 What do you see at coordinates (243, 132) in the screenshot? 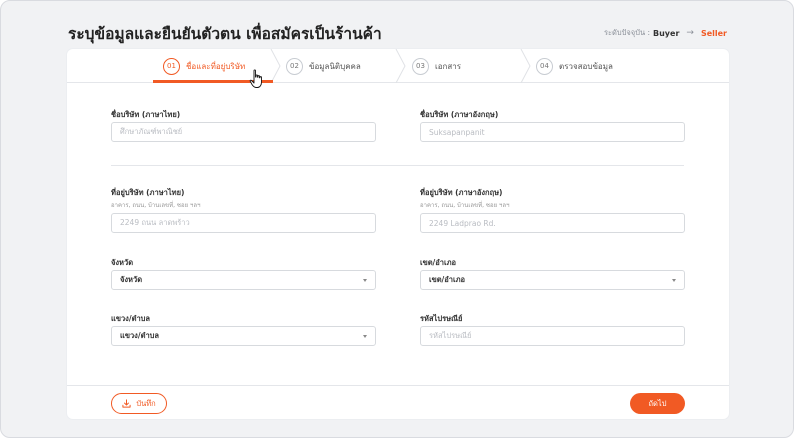
I see `company-th-input: ศึกษาภัณฑ์พาณิชย์` at bounding box center [243, 132].